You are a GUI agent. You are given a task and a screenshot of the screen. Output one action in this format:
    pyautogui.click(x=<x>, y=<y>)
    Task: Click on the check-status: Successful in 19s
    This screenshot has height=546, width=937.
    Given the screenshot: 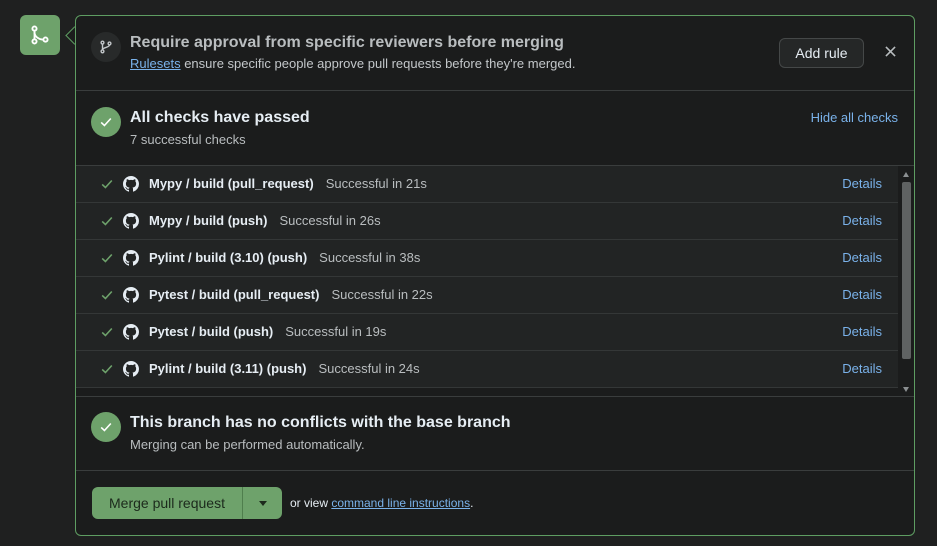 What is the action you would take?
    pyautogui.click(x=336, y=331)
    